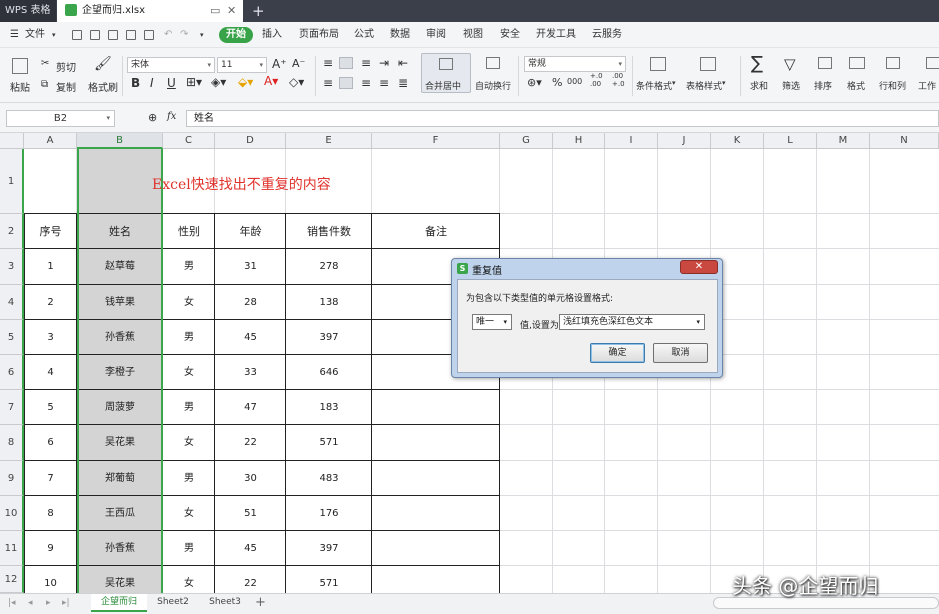  What do you see at coordinates (620, 80) in the screenshot?
I see `decrease-decimal-button: .00 +.0` at bounding box center [620, 80].